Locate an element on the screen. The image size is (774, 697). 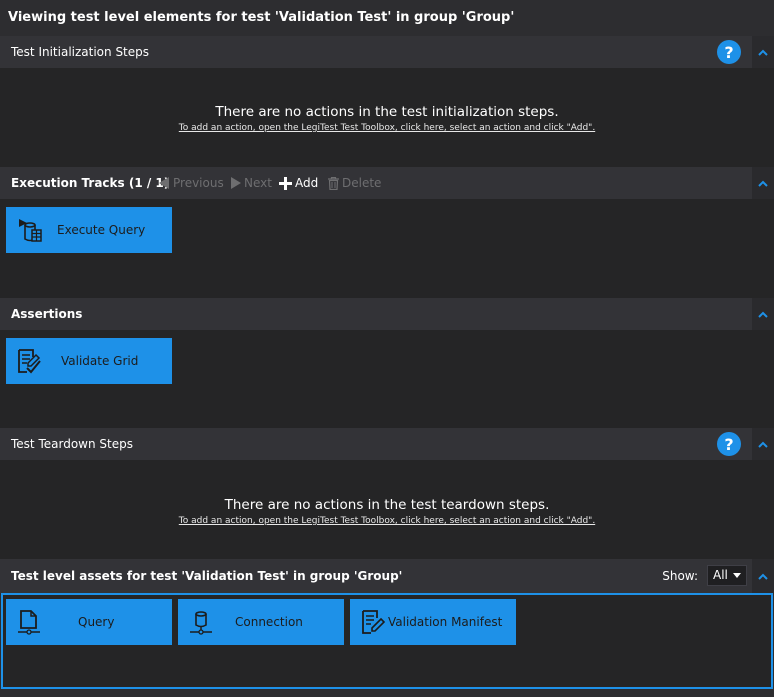
add-button: Add is located at coordinates (298, 183).